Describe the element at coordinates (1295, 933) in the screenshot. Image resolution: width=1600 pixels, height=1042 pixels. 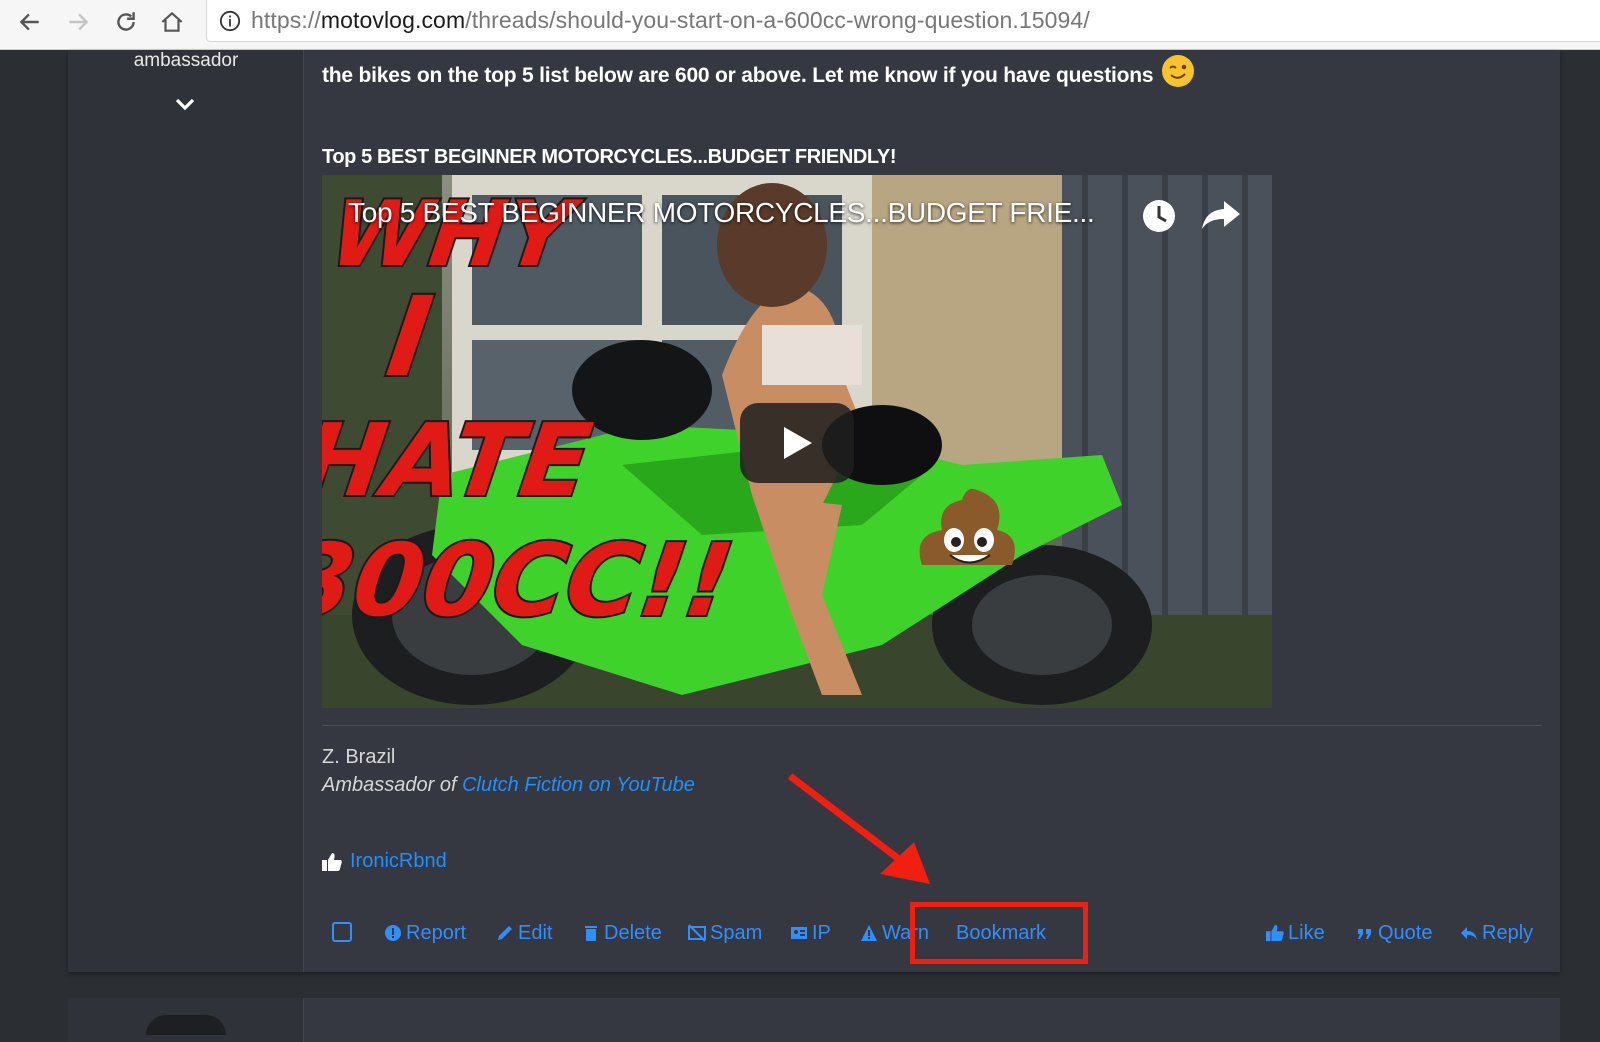
I see `like-button: Like` at that location.